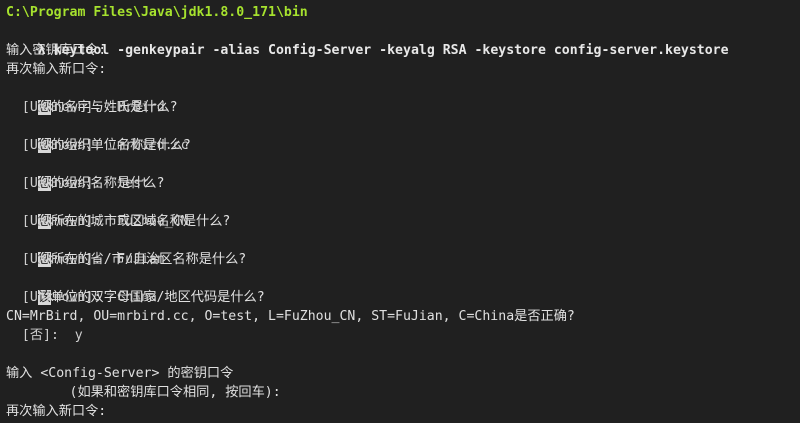 This screenshot has height=423, width=800. I want to click on prompt-path: C:\Program Files\Java\jdk1.8.0_171\bin, so click(157, 12).